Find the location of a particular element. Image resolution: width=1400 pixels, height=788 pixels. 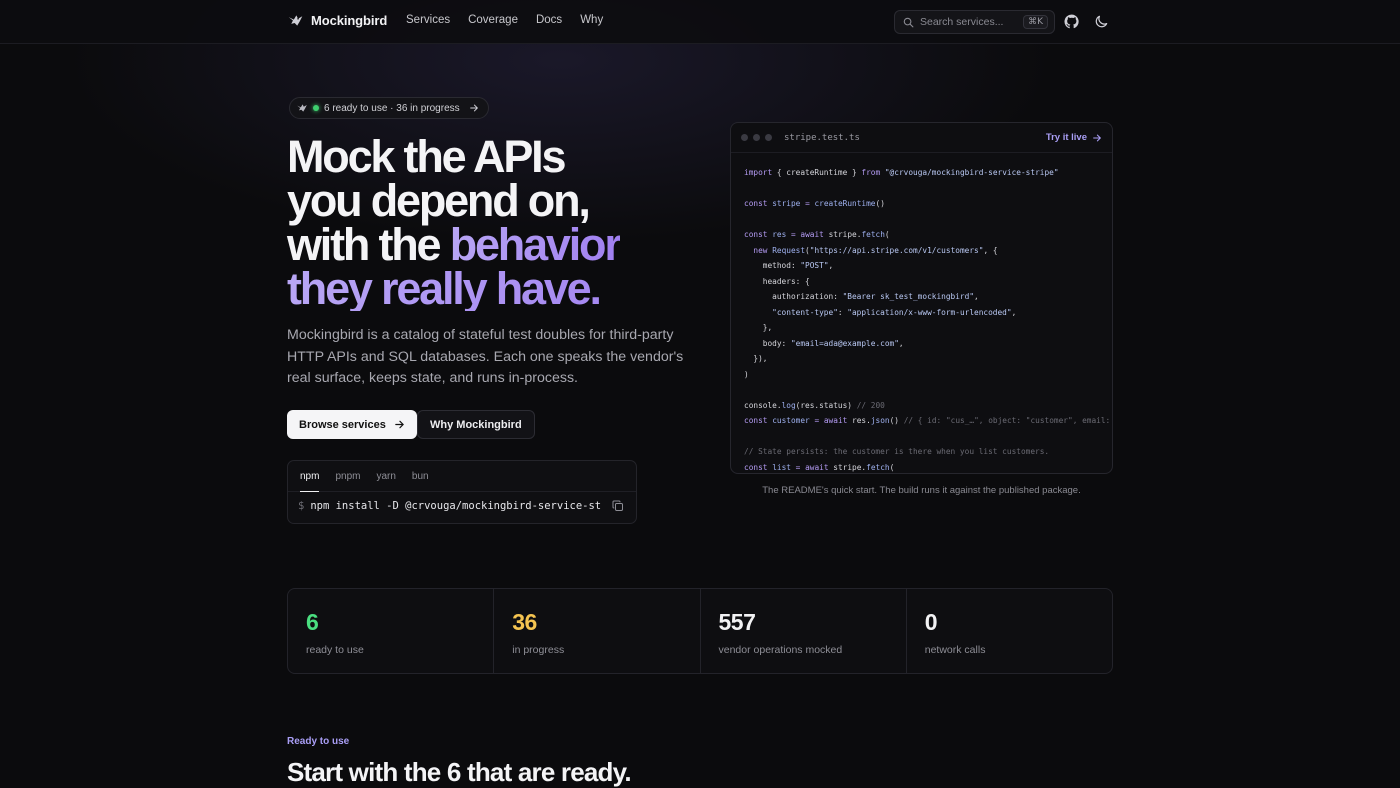

copy-icon is located at coordinates (618, 506).